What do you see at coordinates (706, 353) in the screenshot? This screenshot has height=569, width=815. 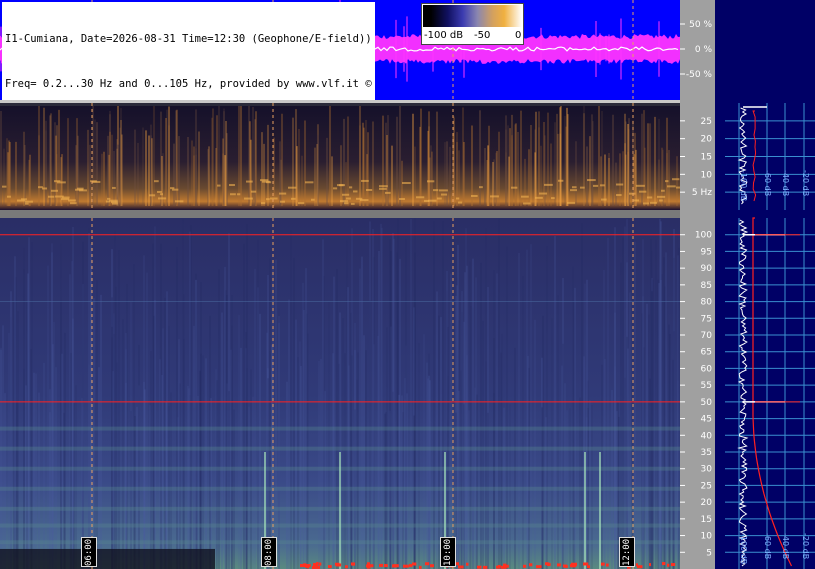 I see `high-freq-tick-label: 65` at bounding box center [706, 353].